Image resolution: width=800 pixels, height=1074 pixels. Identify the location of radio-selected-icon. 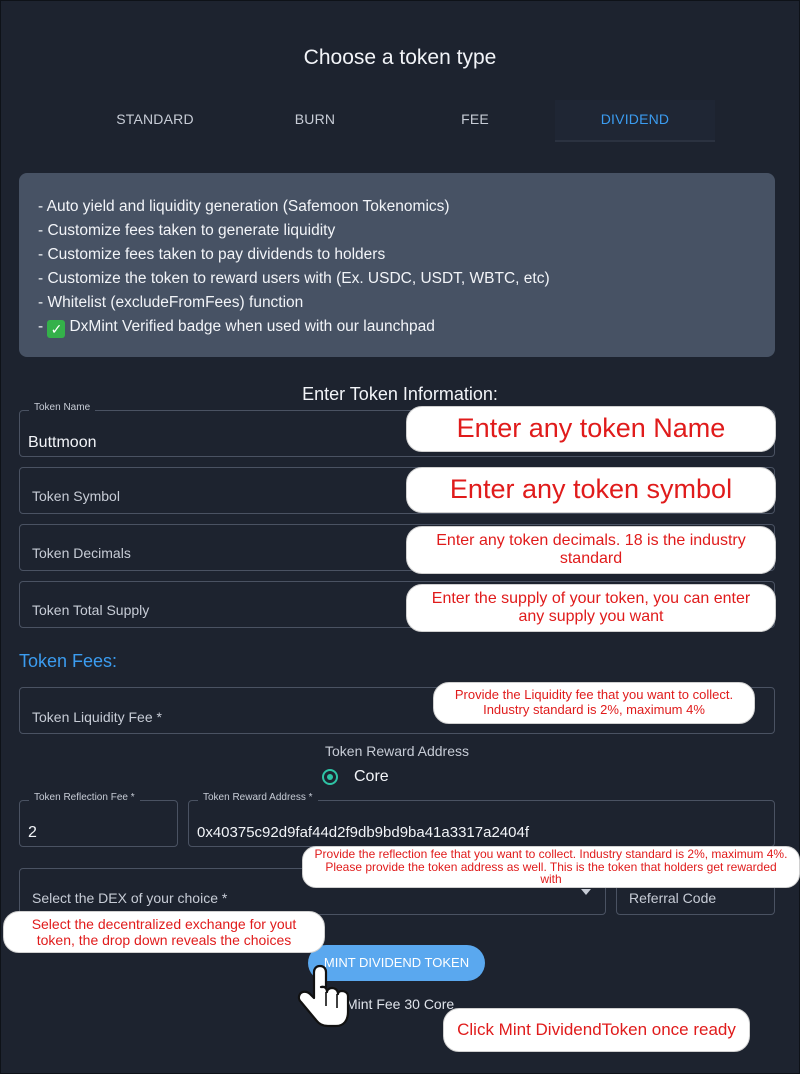
(330, 777).